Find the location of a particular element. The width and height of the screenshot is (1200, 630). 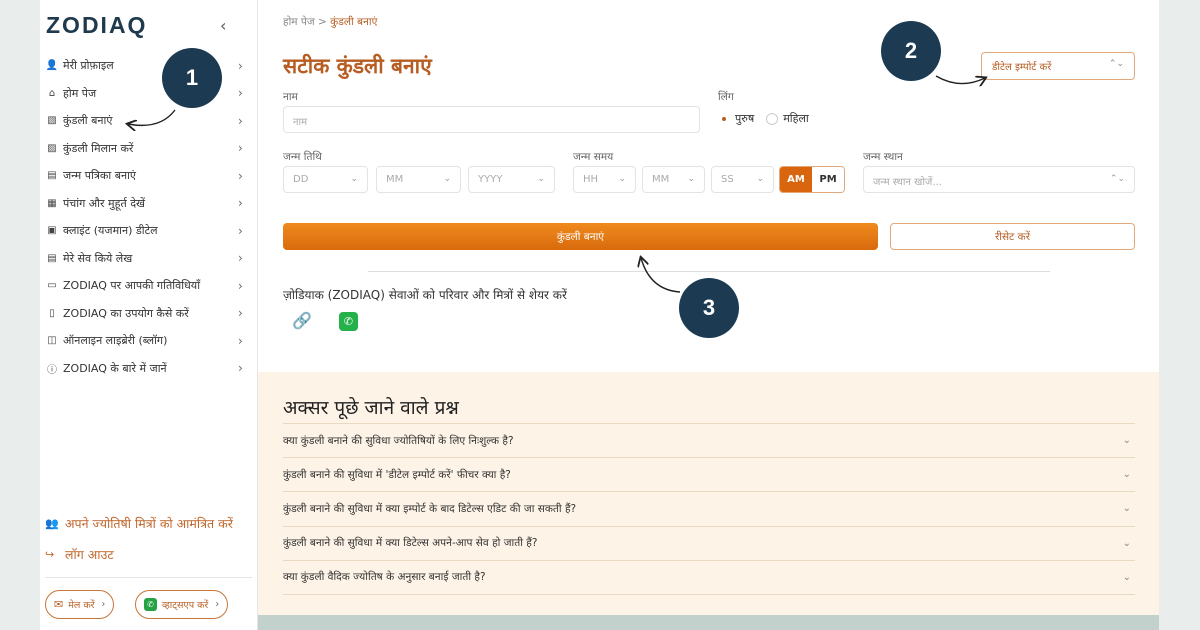

gender-male-label: पुरुष is located at coordinates (744, 118).